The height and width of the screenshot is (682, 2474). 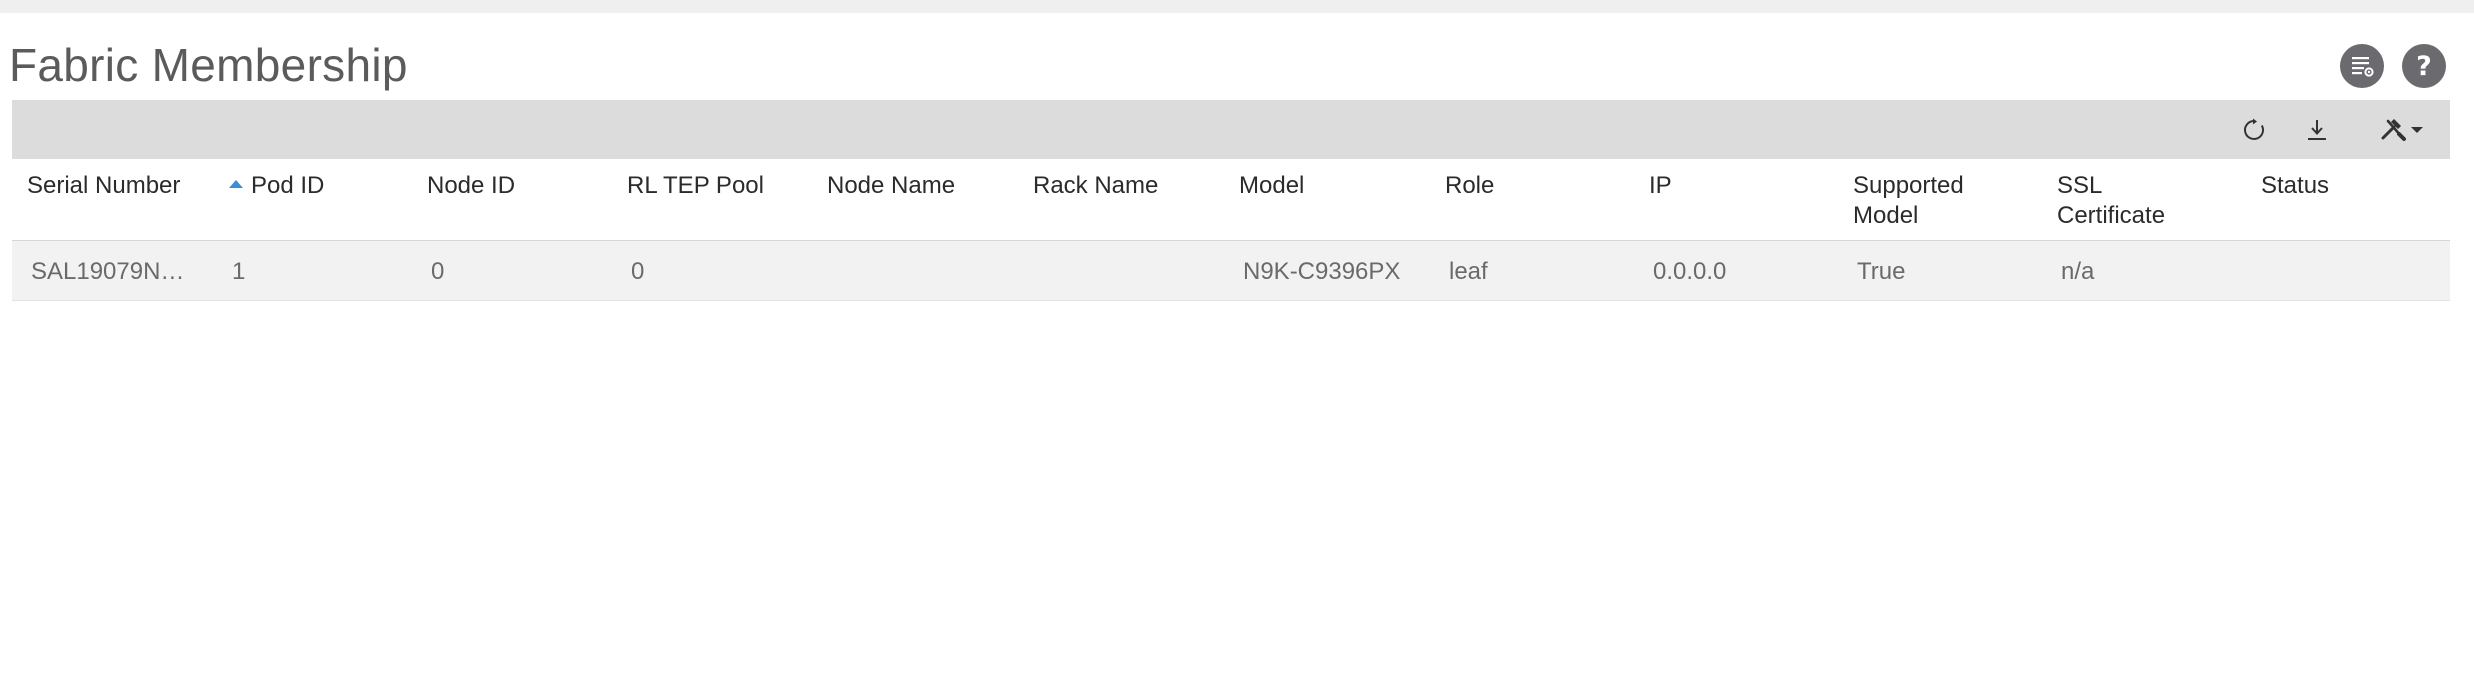 I want to click on cell-pod-id: 1, so click(x=239, y=271).